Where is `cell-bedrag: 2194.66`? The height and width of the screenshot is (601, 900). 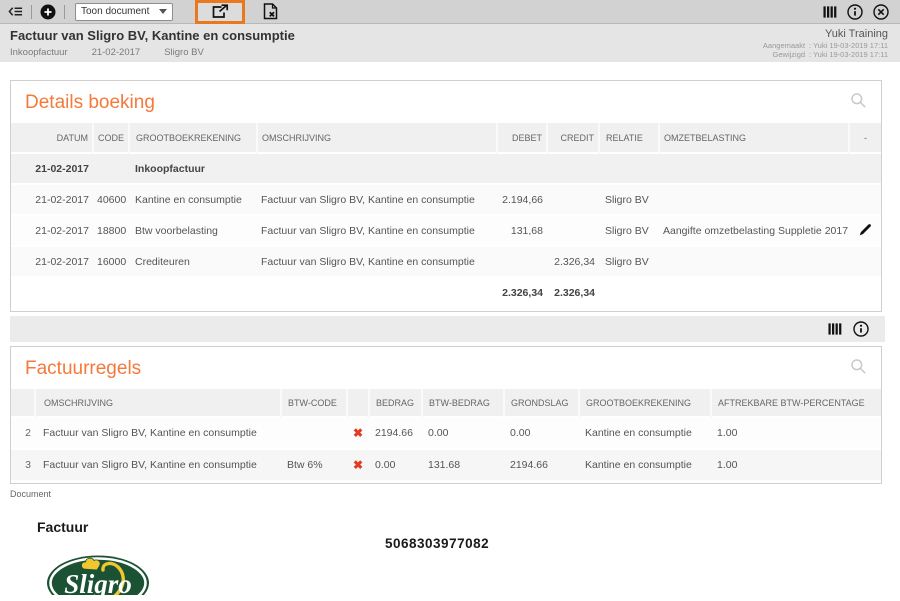
cell-bedrag: 2194.66 is located at coordinates (395, 433).